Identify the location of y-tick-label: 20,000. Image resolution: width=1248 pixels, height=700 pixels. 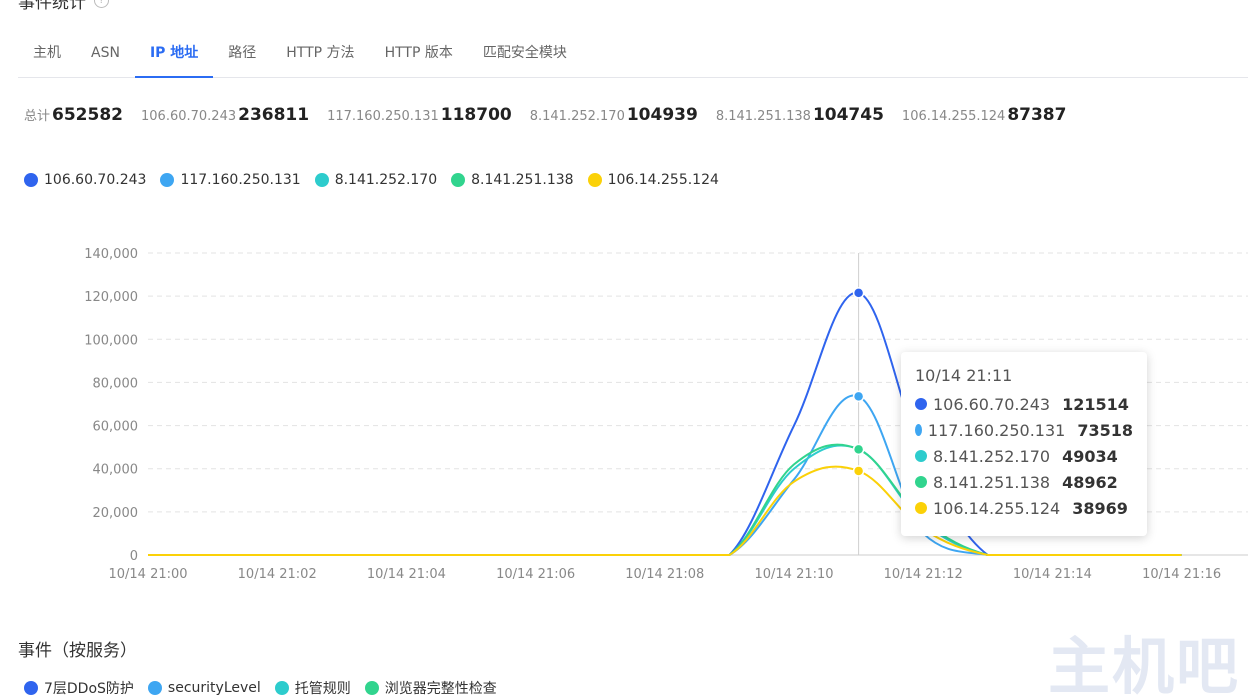
(116, 513).